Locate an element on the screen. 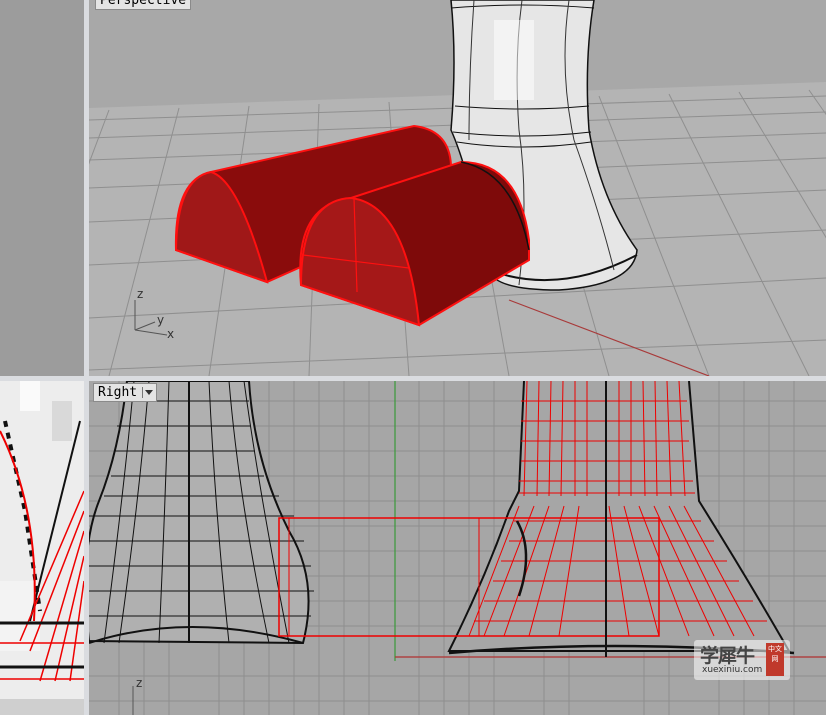 This screenshot has height=715, width=826. viewport-title-perspective: Perspective is located at coordinates (143, 5).